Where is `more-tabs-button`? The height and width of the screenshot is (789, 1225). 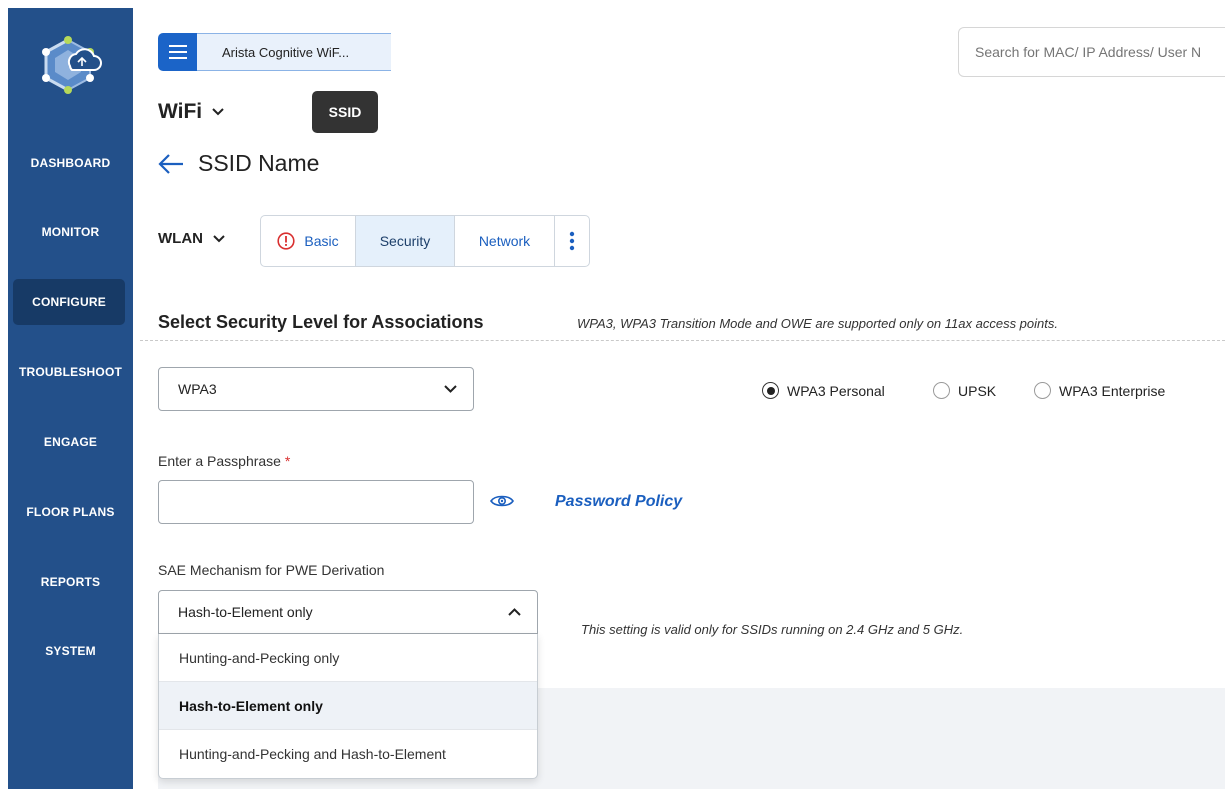 more-tabs-button is located at coordinates (572, 241).